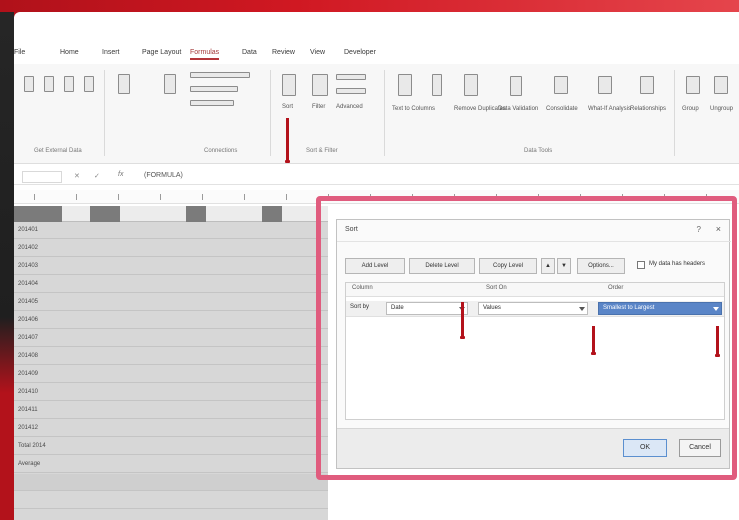 The image size is (739, 520). Describe the element at coordinates (320, 85) in the screenshot. I see `filter-icon` at that location.